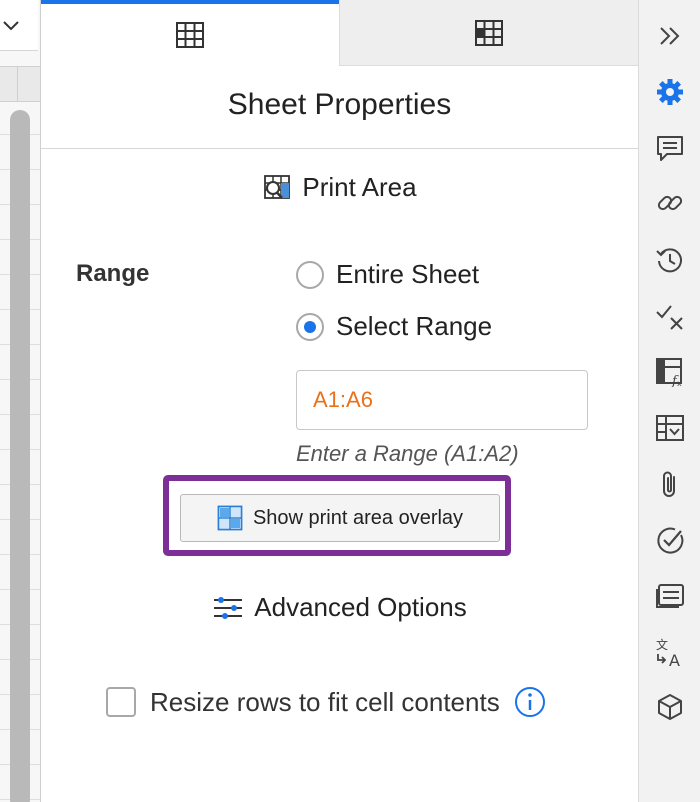 The height and width of the screenshot is (802, 700). I want to click on list-card-icon, so click(670, 596).